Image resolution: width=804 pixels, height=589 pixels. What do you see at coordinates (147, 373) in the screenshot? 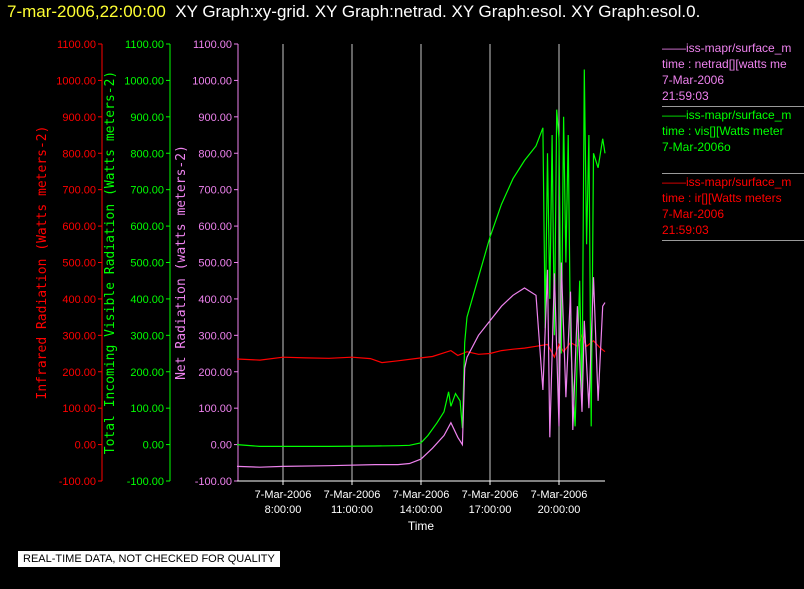
I see `y-tick-label-vis: 200.00` at bounding box center [147, 373].